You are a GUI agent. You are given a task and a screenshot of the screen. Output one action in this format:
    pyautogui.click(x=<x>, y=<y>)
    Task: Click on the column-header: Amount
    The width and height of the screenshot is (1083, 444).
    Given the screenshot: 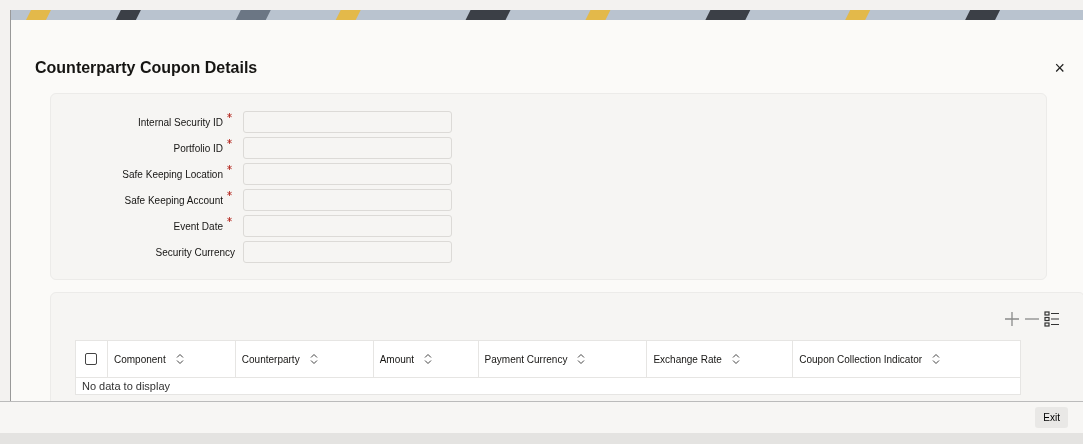 What is the action you would take?
    pyautogui.click(x=397, y=359)
    